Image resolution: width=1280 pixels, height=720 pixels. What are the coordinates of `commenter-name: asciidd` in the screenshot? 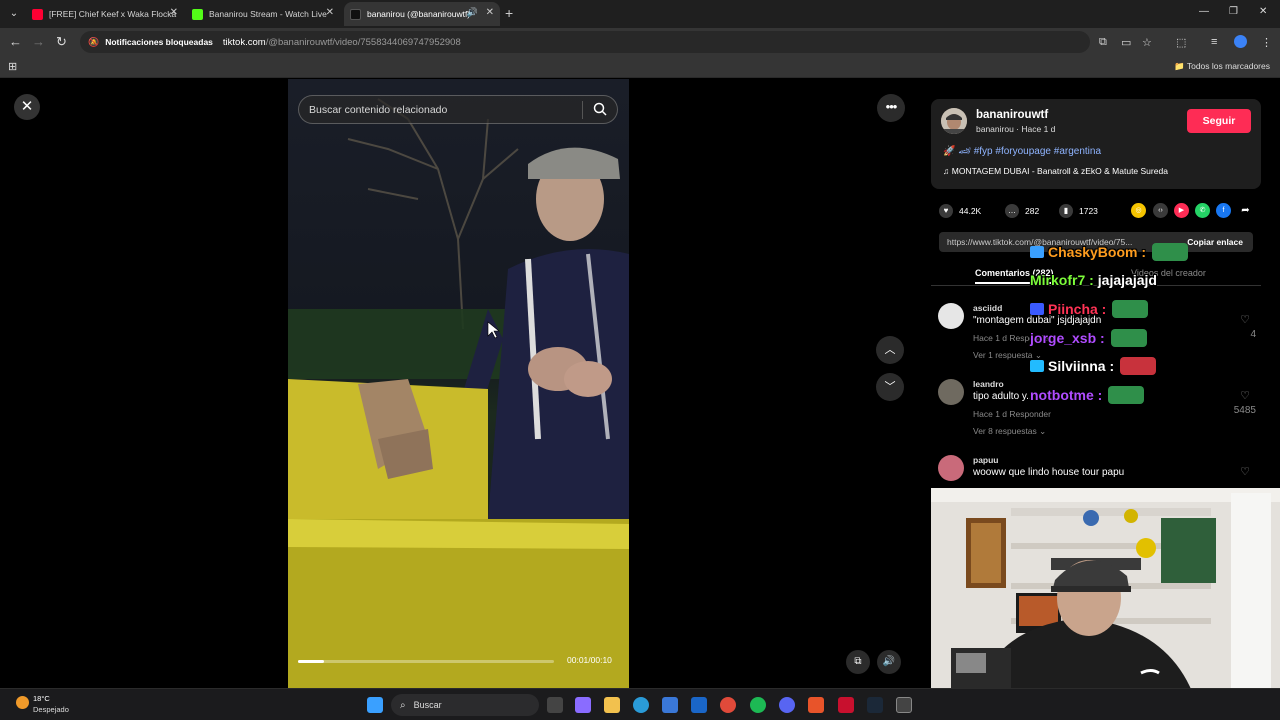 It's located at (987, 308).